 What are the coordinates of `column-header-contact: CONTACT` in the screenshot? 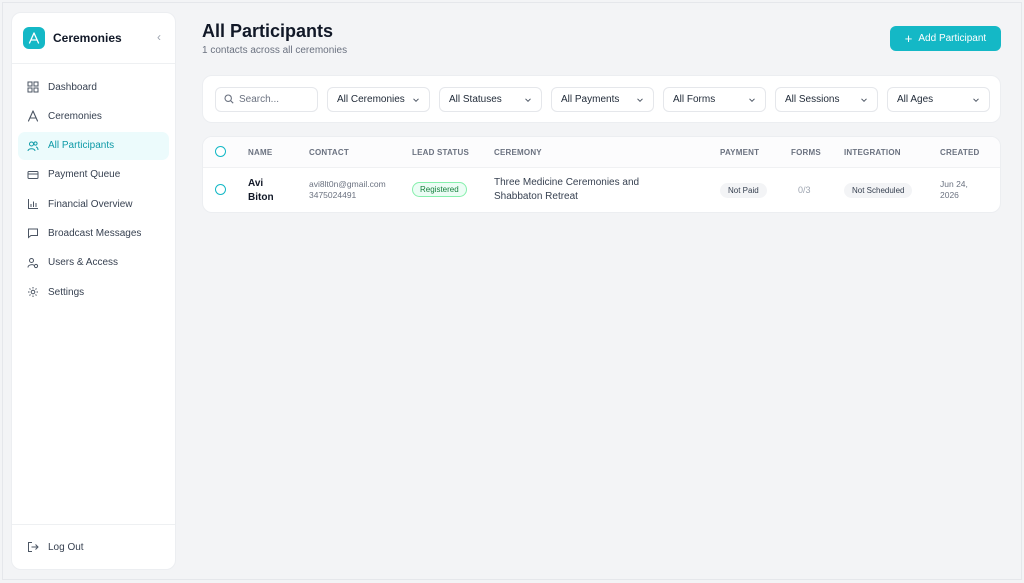 It's located at (329, 152).